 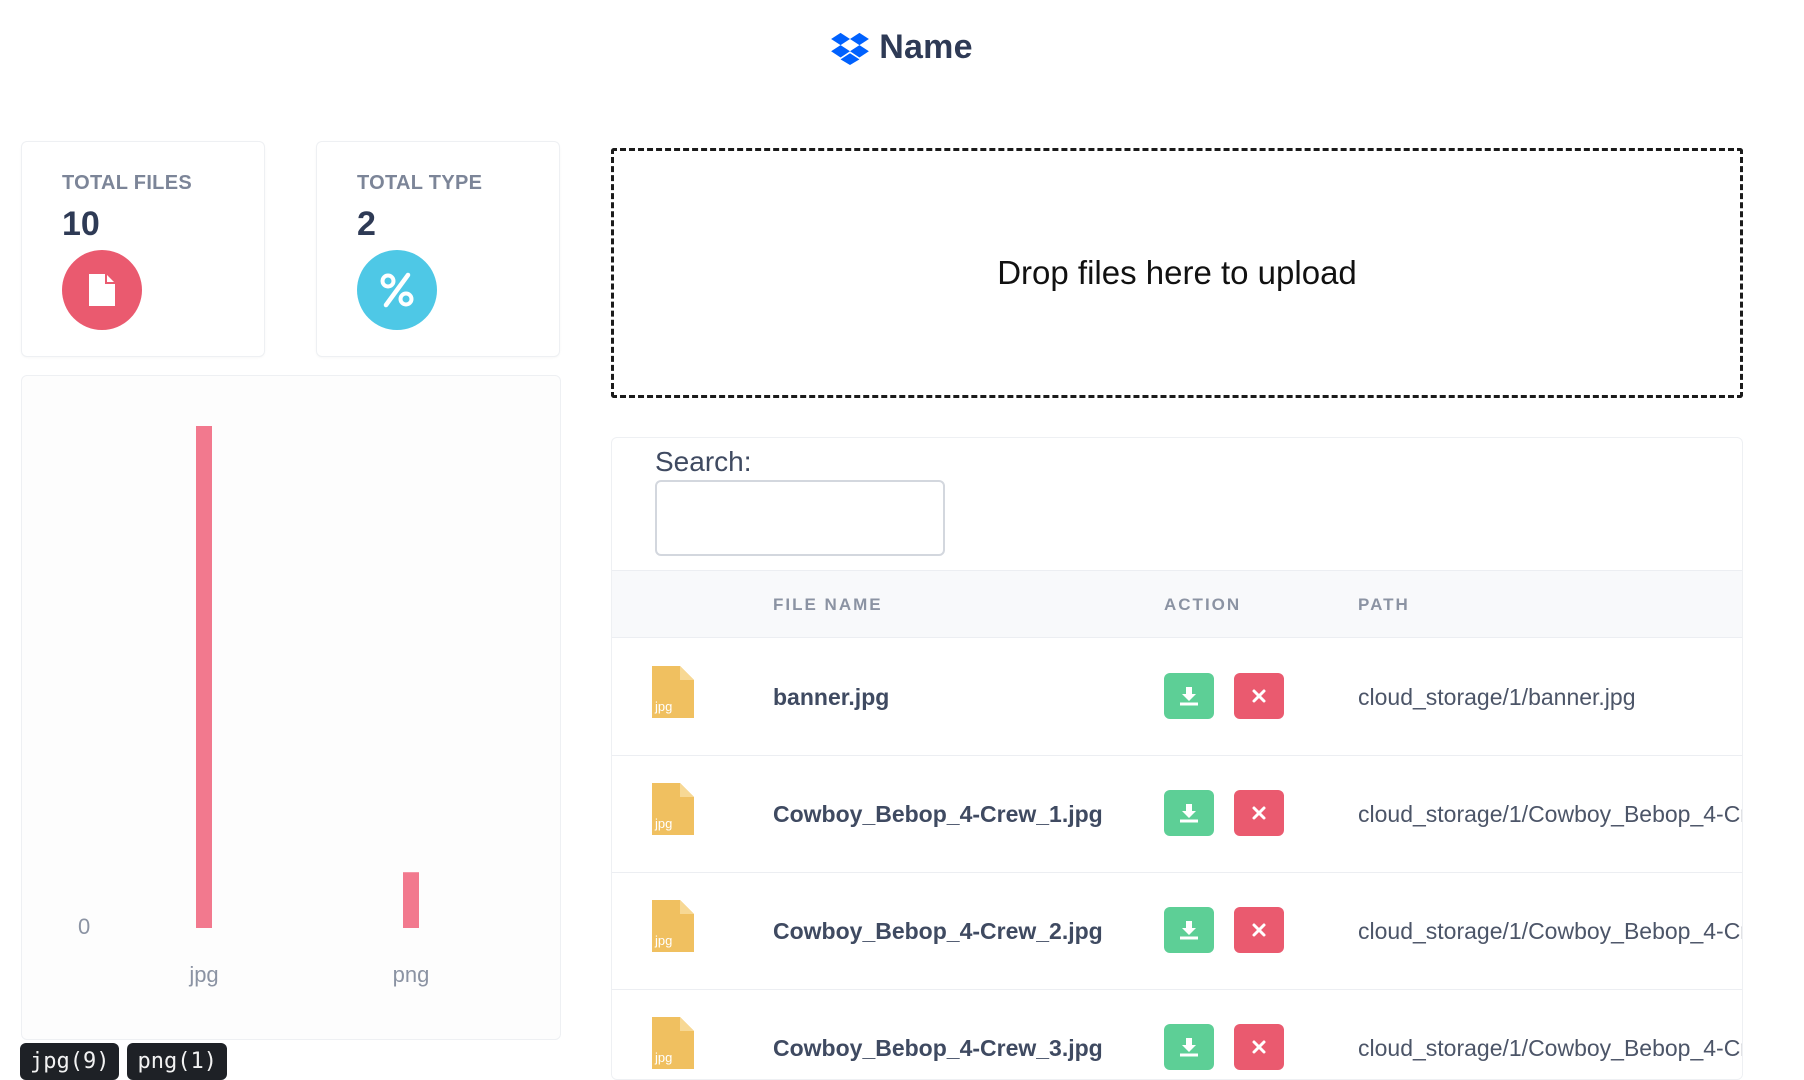 I want to click on bar-chart: 0 jpg png, so click(x=254, y=706).